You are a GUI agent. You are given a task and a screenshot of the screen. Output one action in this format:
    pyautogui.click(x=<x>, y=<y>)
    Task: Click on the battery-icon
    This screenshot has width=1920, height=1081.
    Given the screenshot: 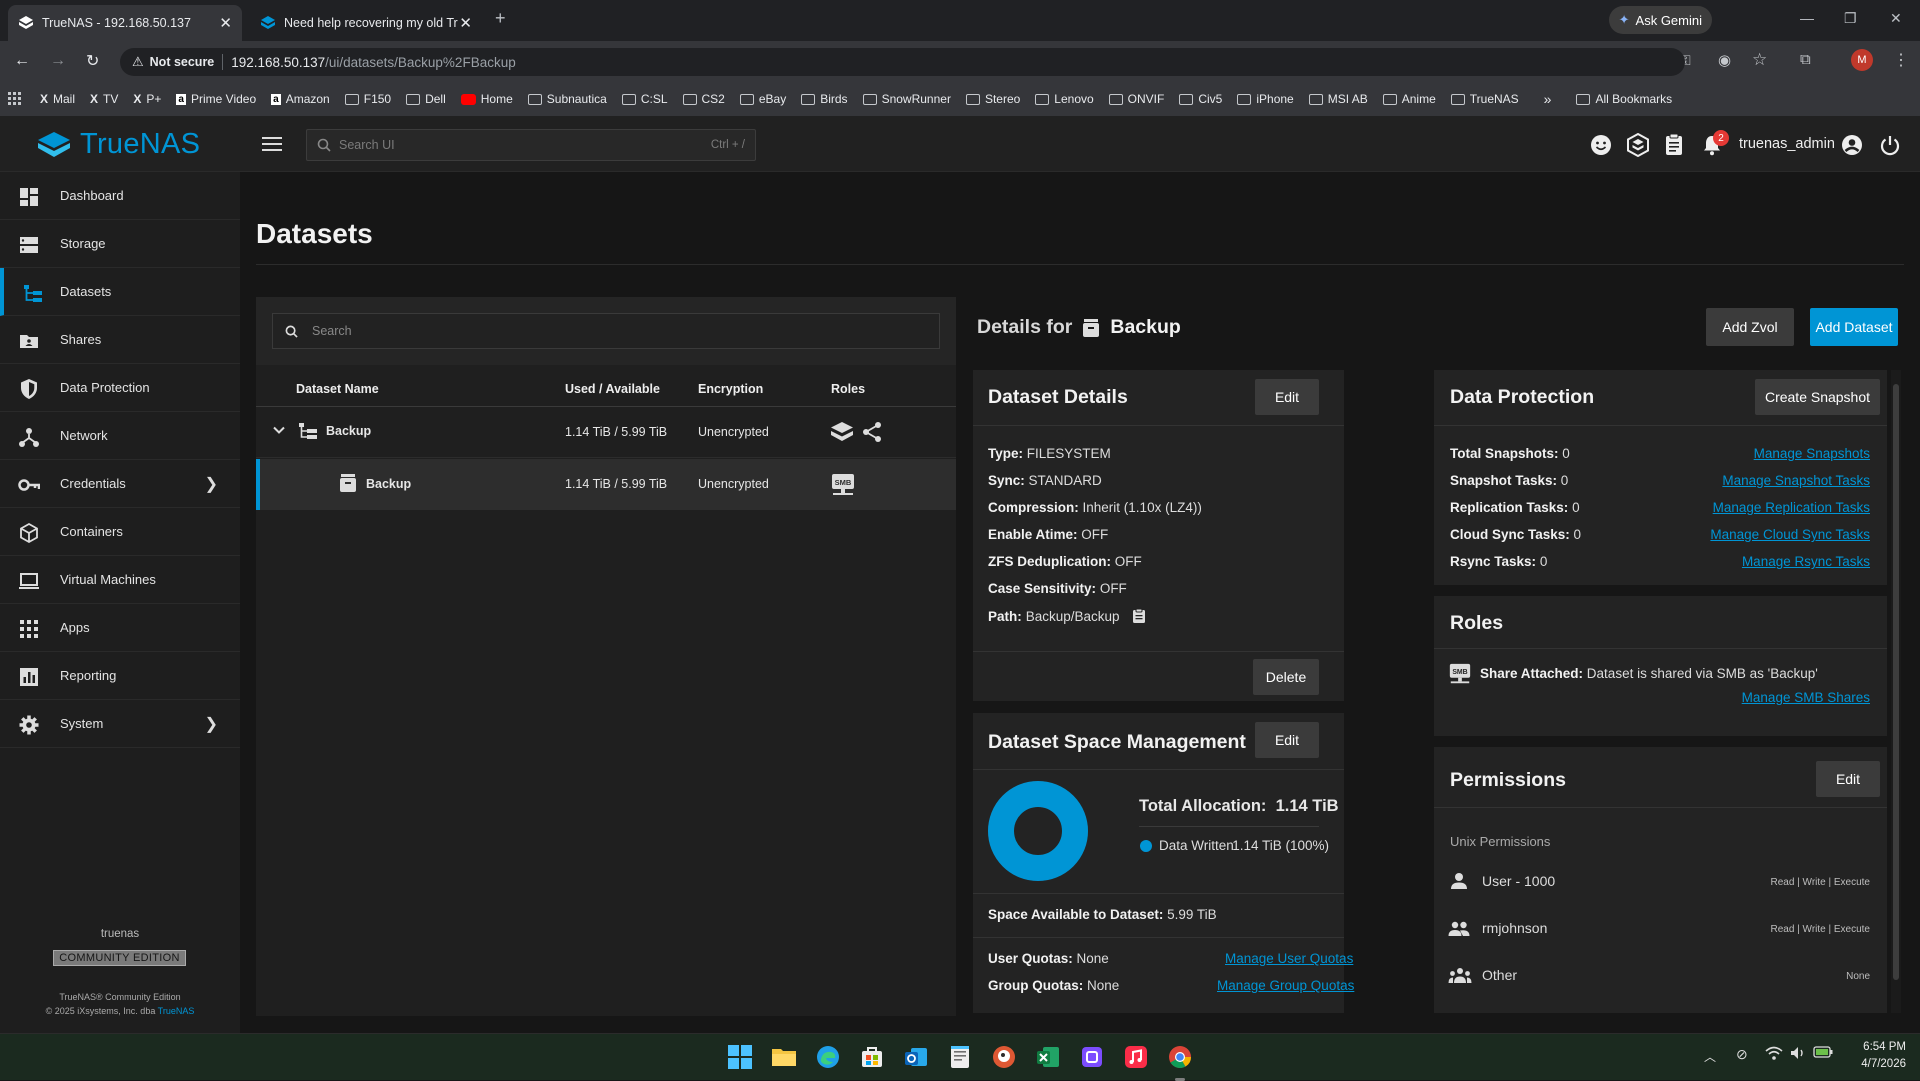 What is the action you would take?
    pyautogui.click(x=1823, y=1052)
    